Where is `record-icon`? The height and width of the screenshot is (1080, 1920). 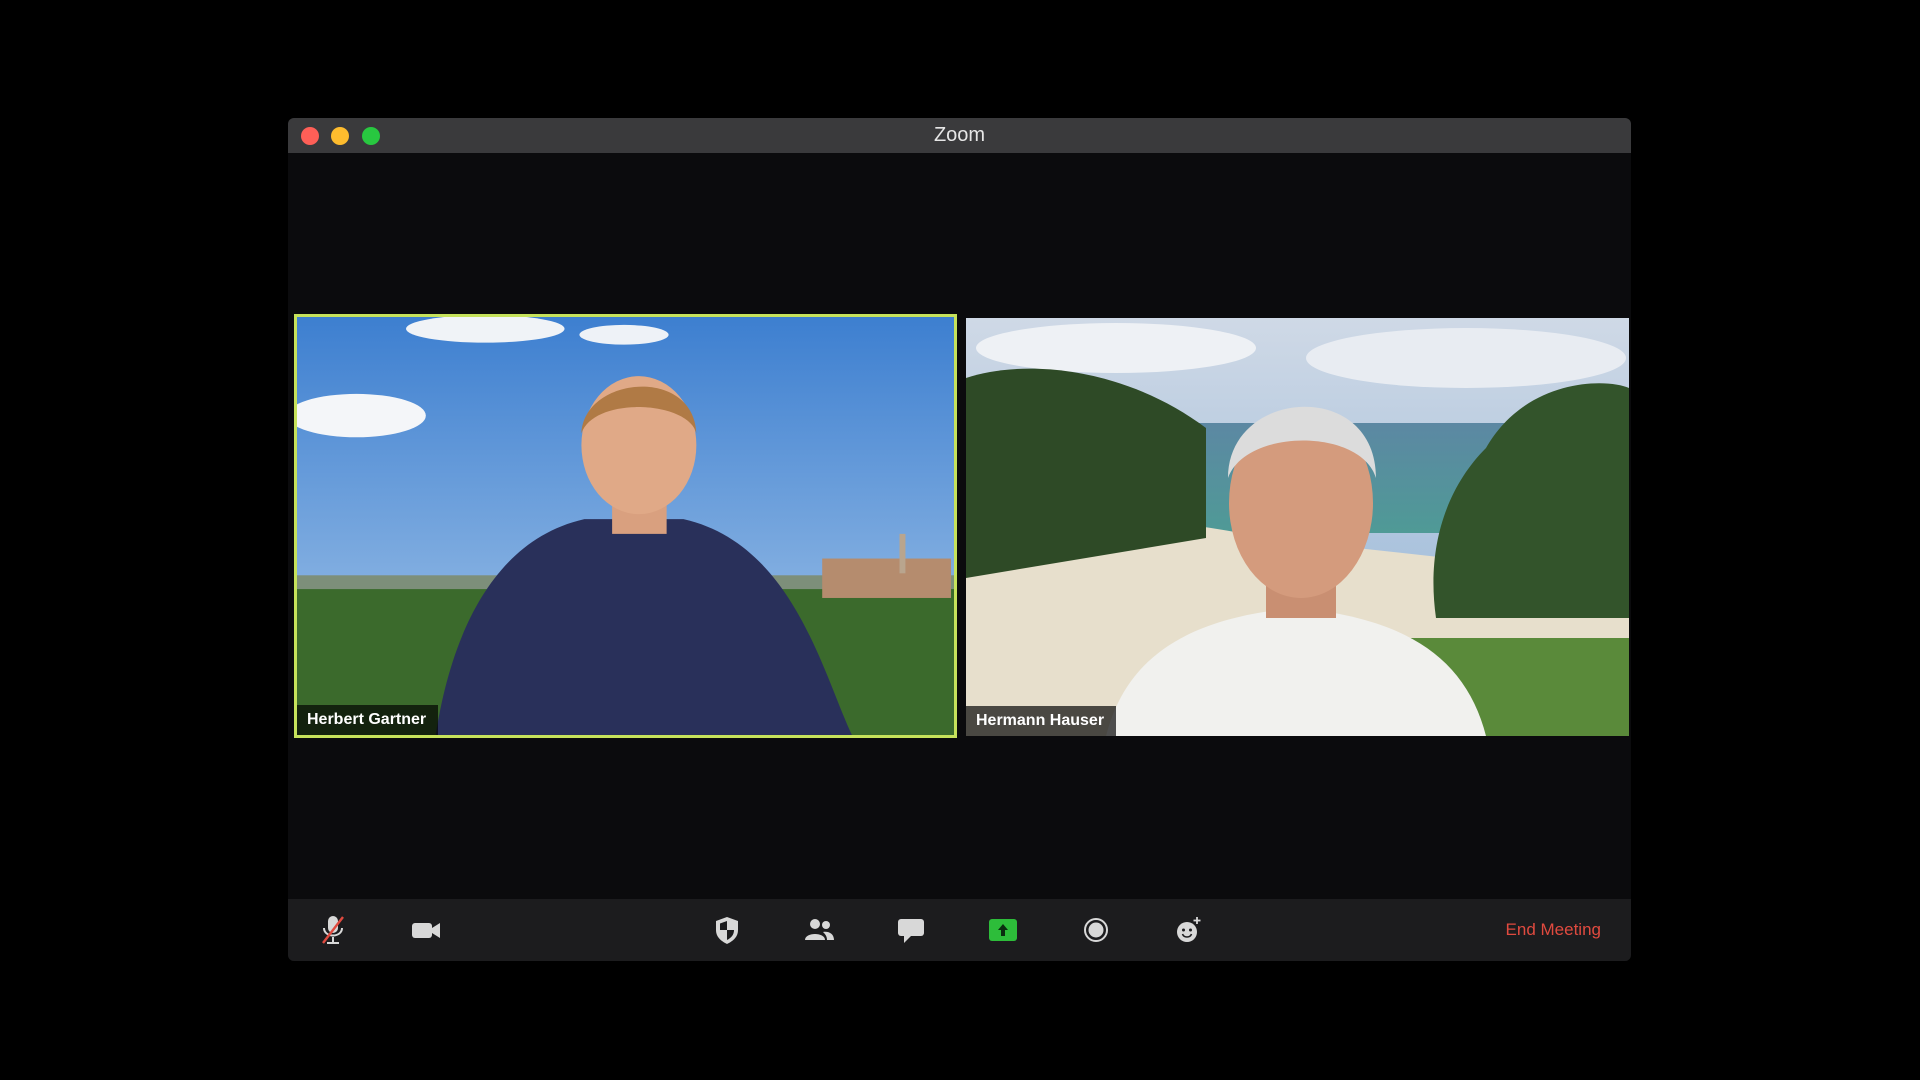 record-icon is located at coordinates (1096, 930).